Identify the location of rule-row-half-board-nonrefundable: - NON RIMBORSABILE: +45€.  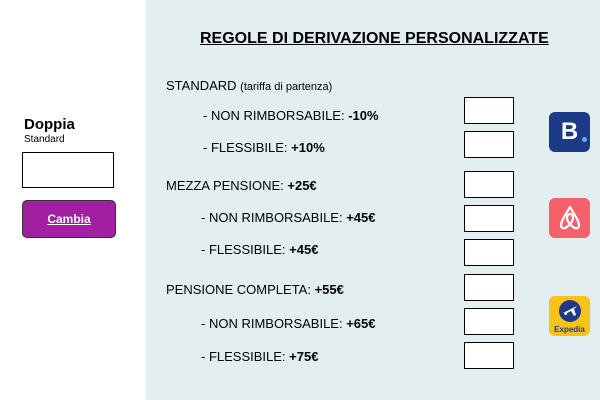
(288, 217).